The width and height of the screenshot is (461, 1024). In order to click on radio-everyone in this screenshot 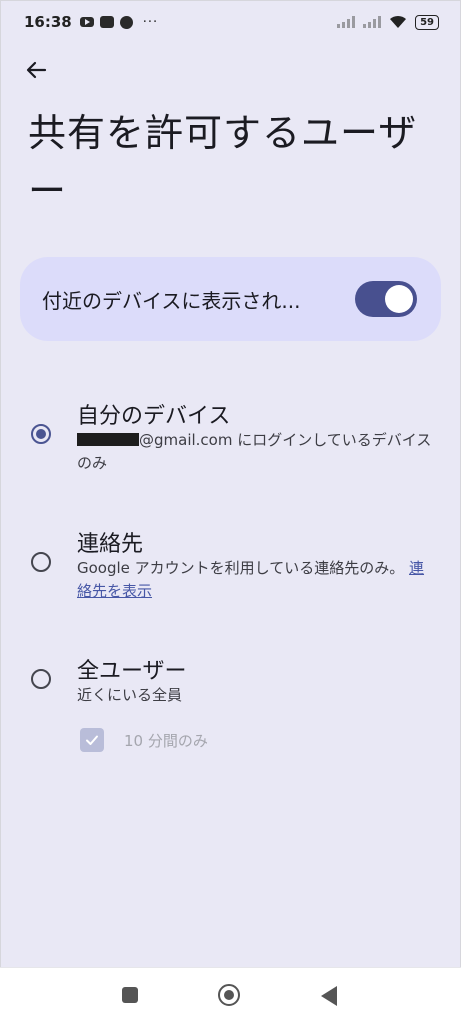, I will do `click(41, 679)`.